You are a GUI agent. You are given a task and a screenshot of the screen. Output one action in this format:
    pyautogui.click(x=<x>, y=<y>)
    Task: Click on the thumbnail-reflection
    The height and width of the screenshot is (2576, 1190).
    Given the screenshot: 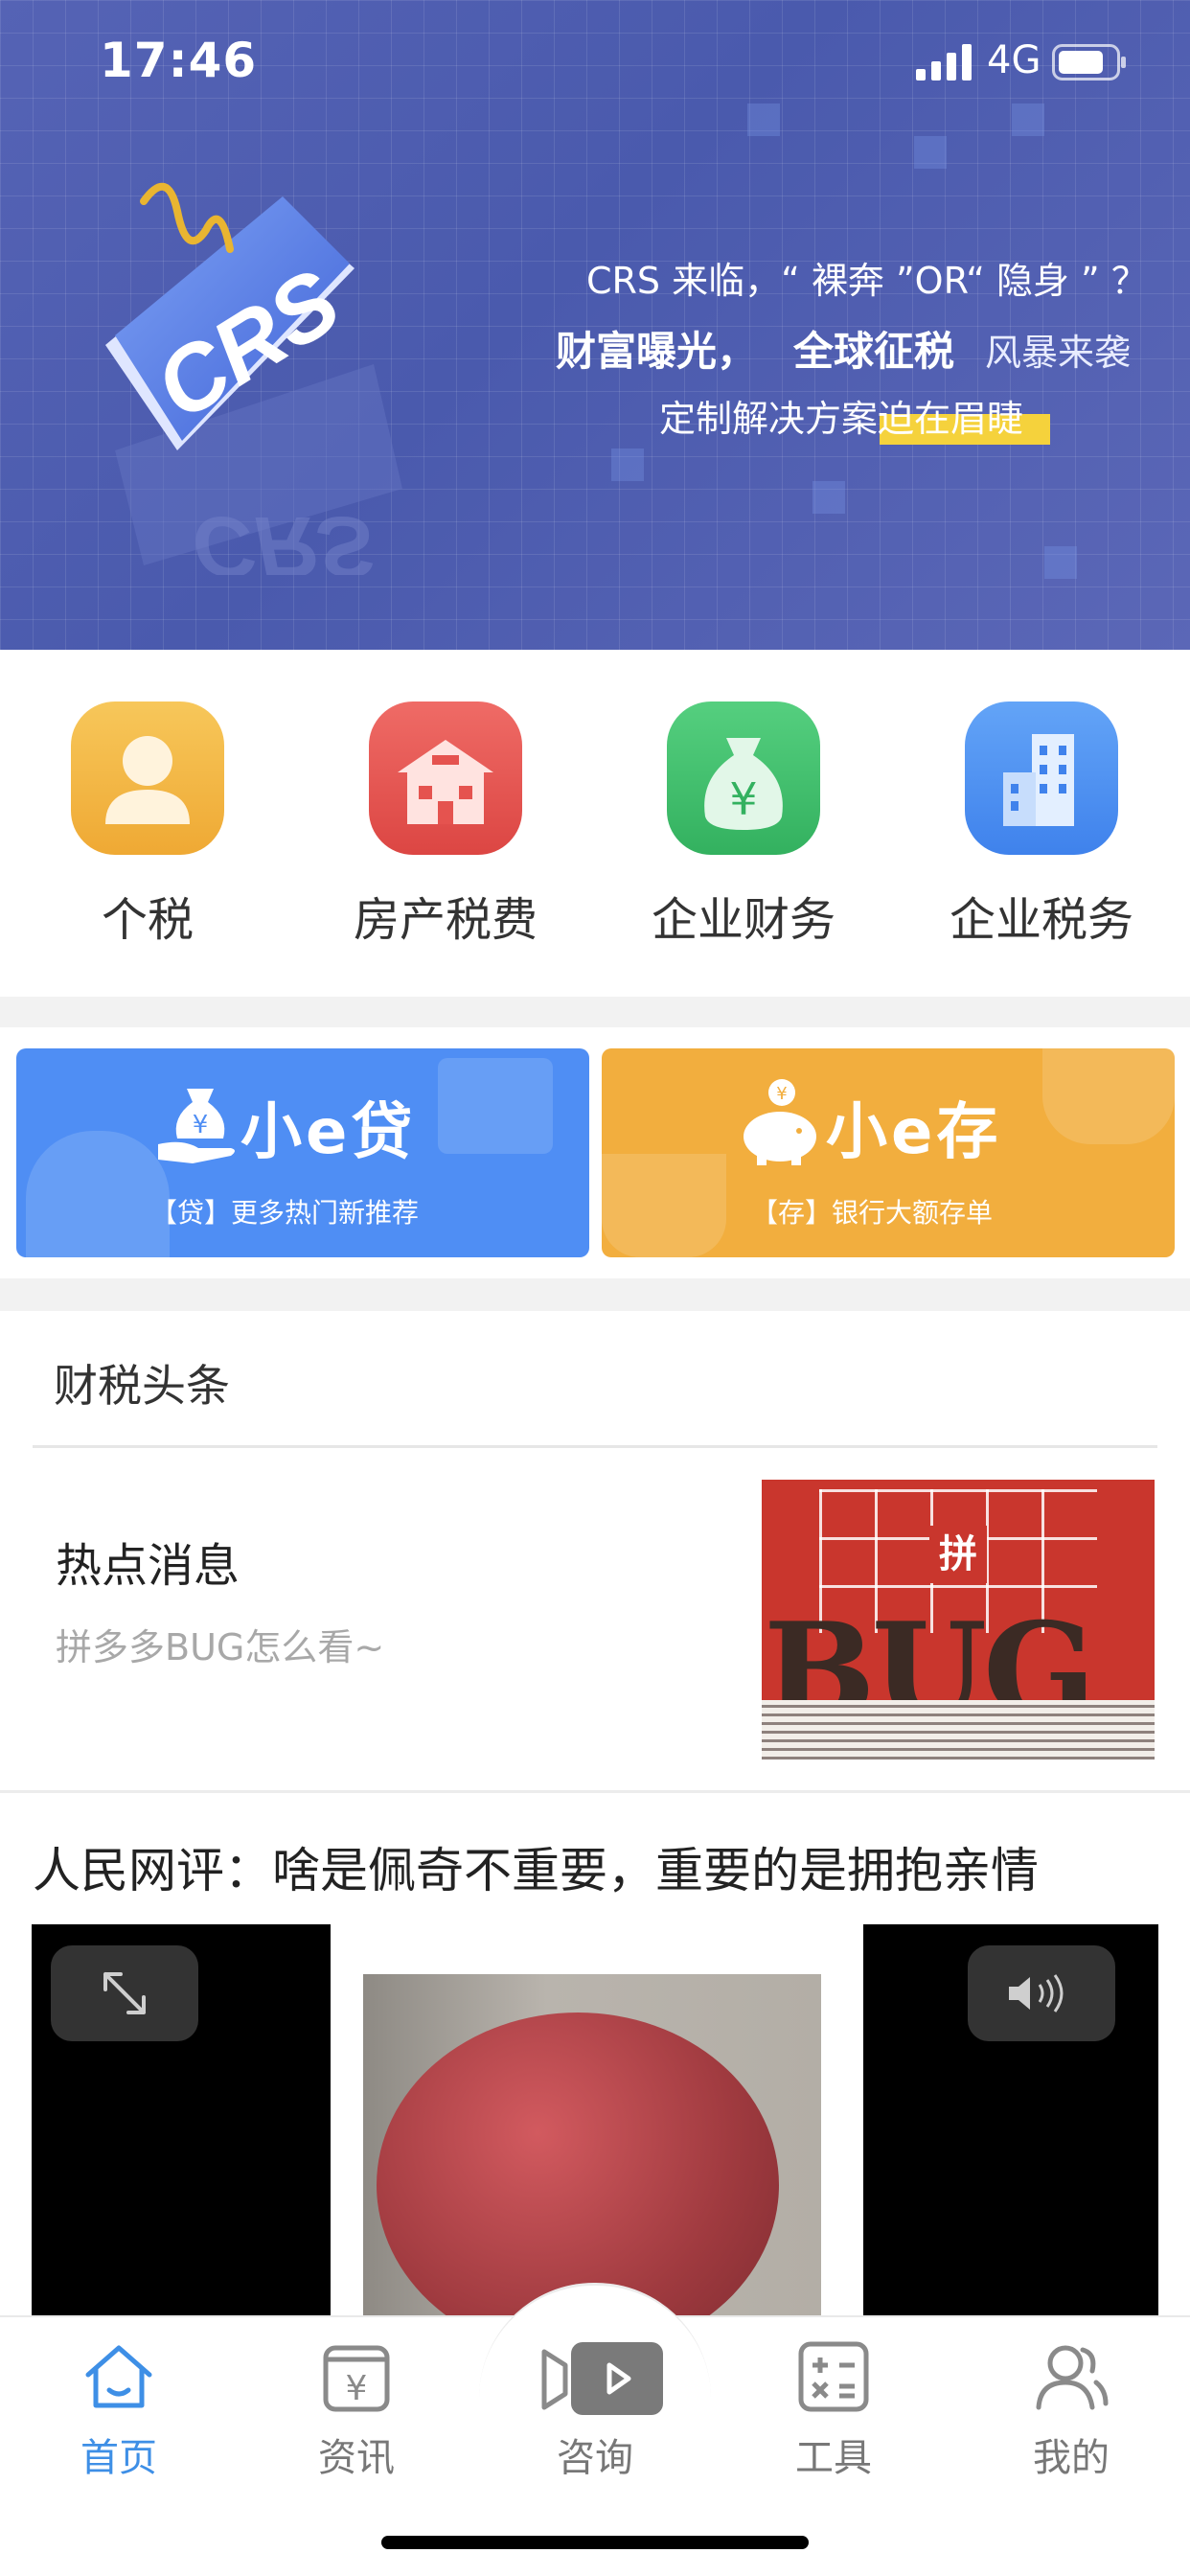 What is the action you would take?
    pyautogui.click(x=959, y=1730)
    